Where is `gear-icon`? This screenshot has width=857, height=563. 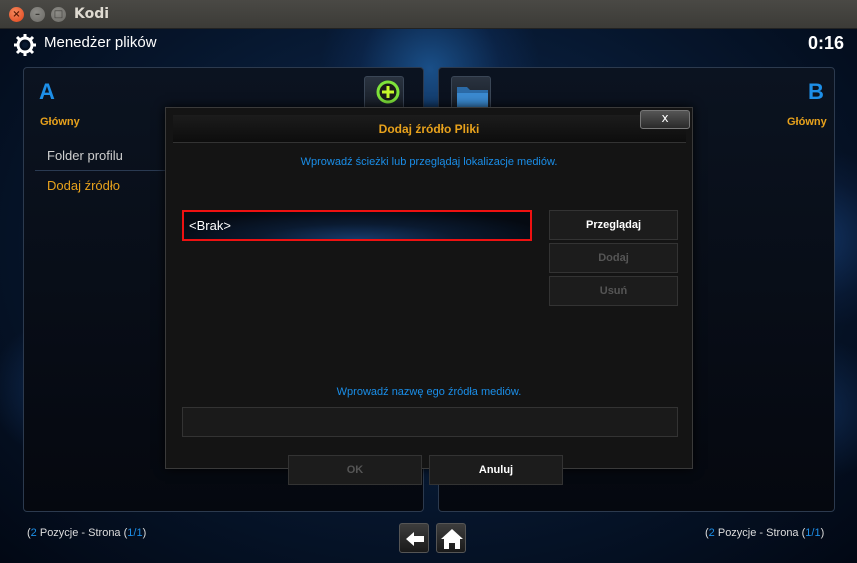 gear-icon is located at coordinates (25, 45).